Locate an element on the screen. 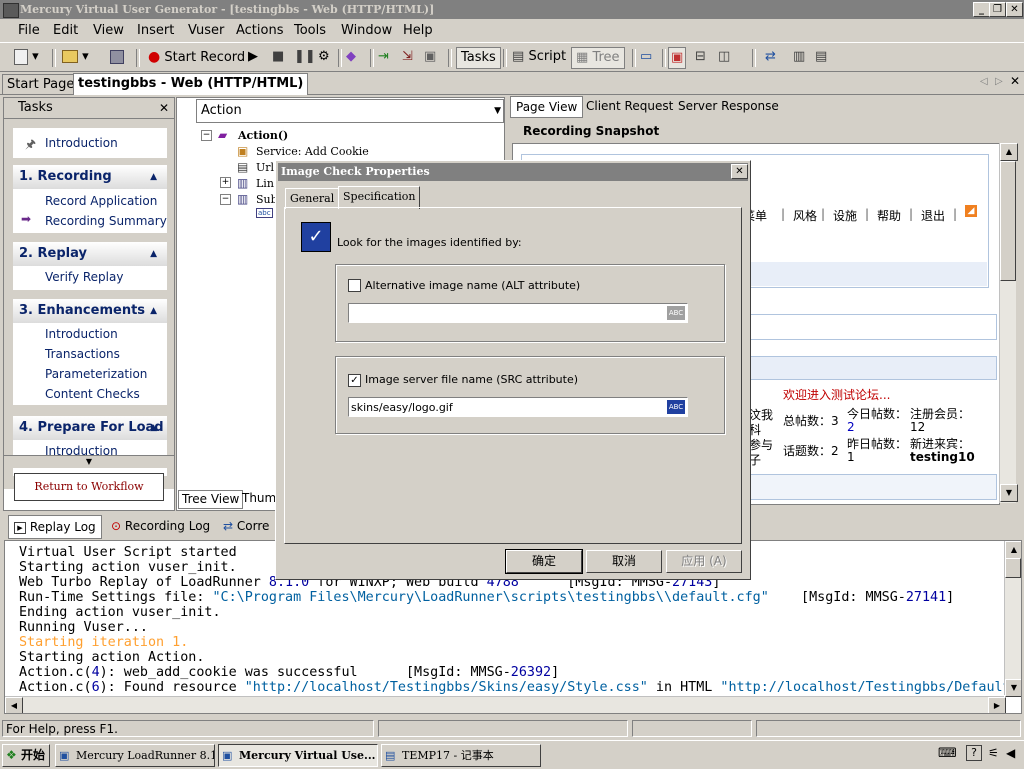  tab-recording-log: ⊙ Recording Log is located at coordinates (160, 526).